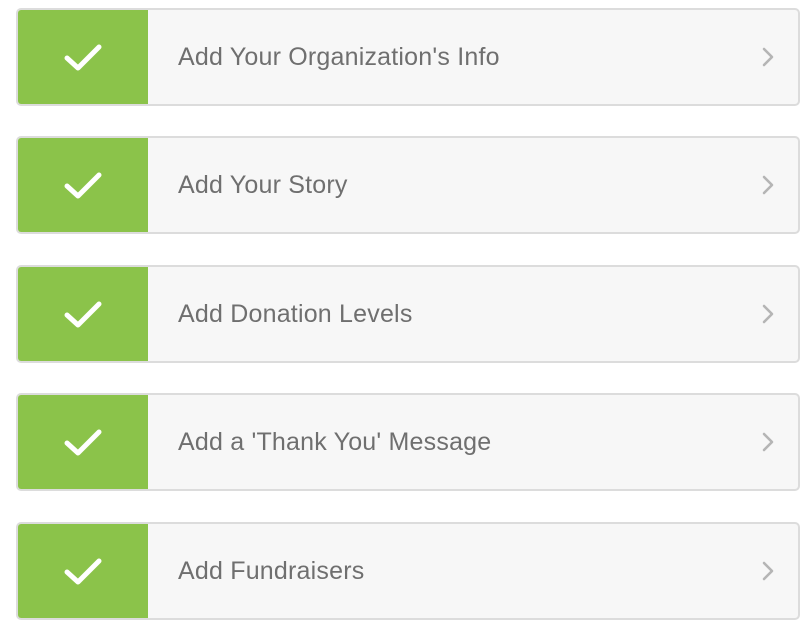  I want to click on step-label: Add Donation Levels, so click(295, 313).